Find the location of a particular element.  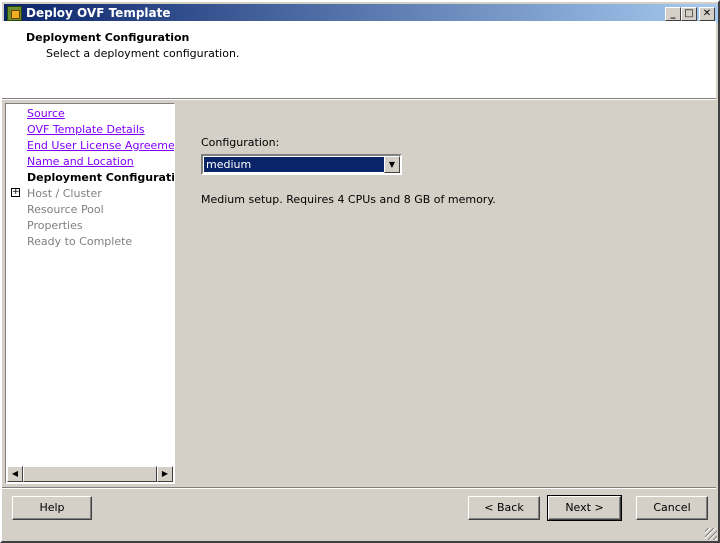

next-button: Next > is located at coordinates (584, 508).